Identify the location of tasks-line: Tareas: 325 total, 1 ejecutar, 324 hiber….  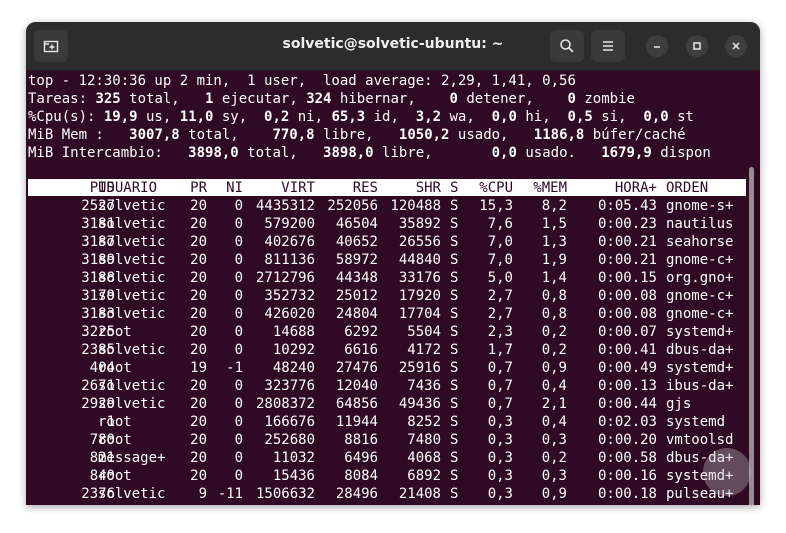
(331, 99).